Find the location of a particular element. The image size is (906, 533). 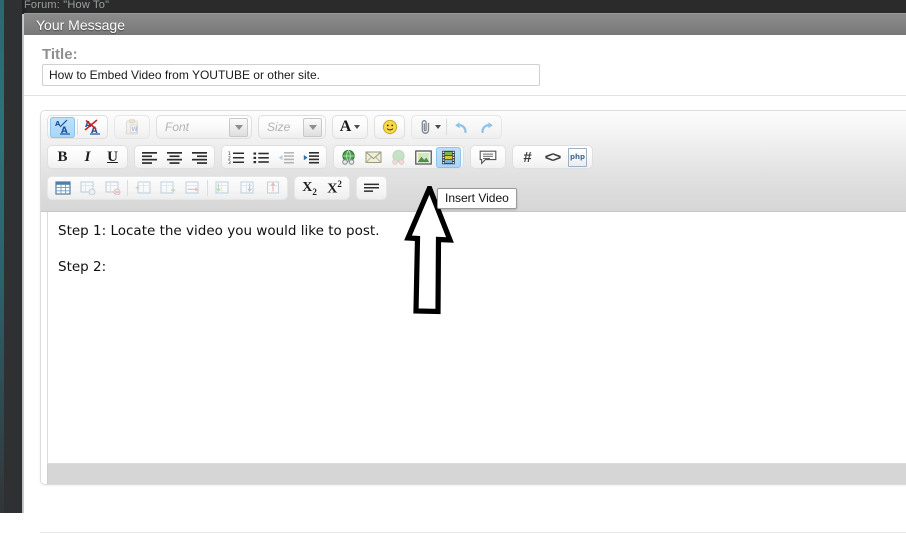

align-left-icon is located at coordinates (149, 157).